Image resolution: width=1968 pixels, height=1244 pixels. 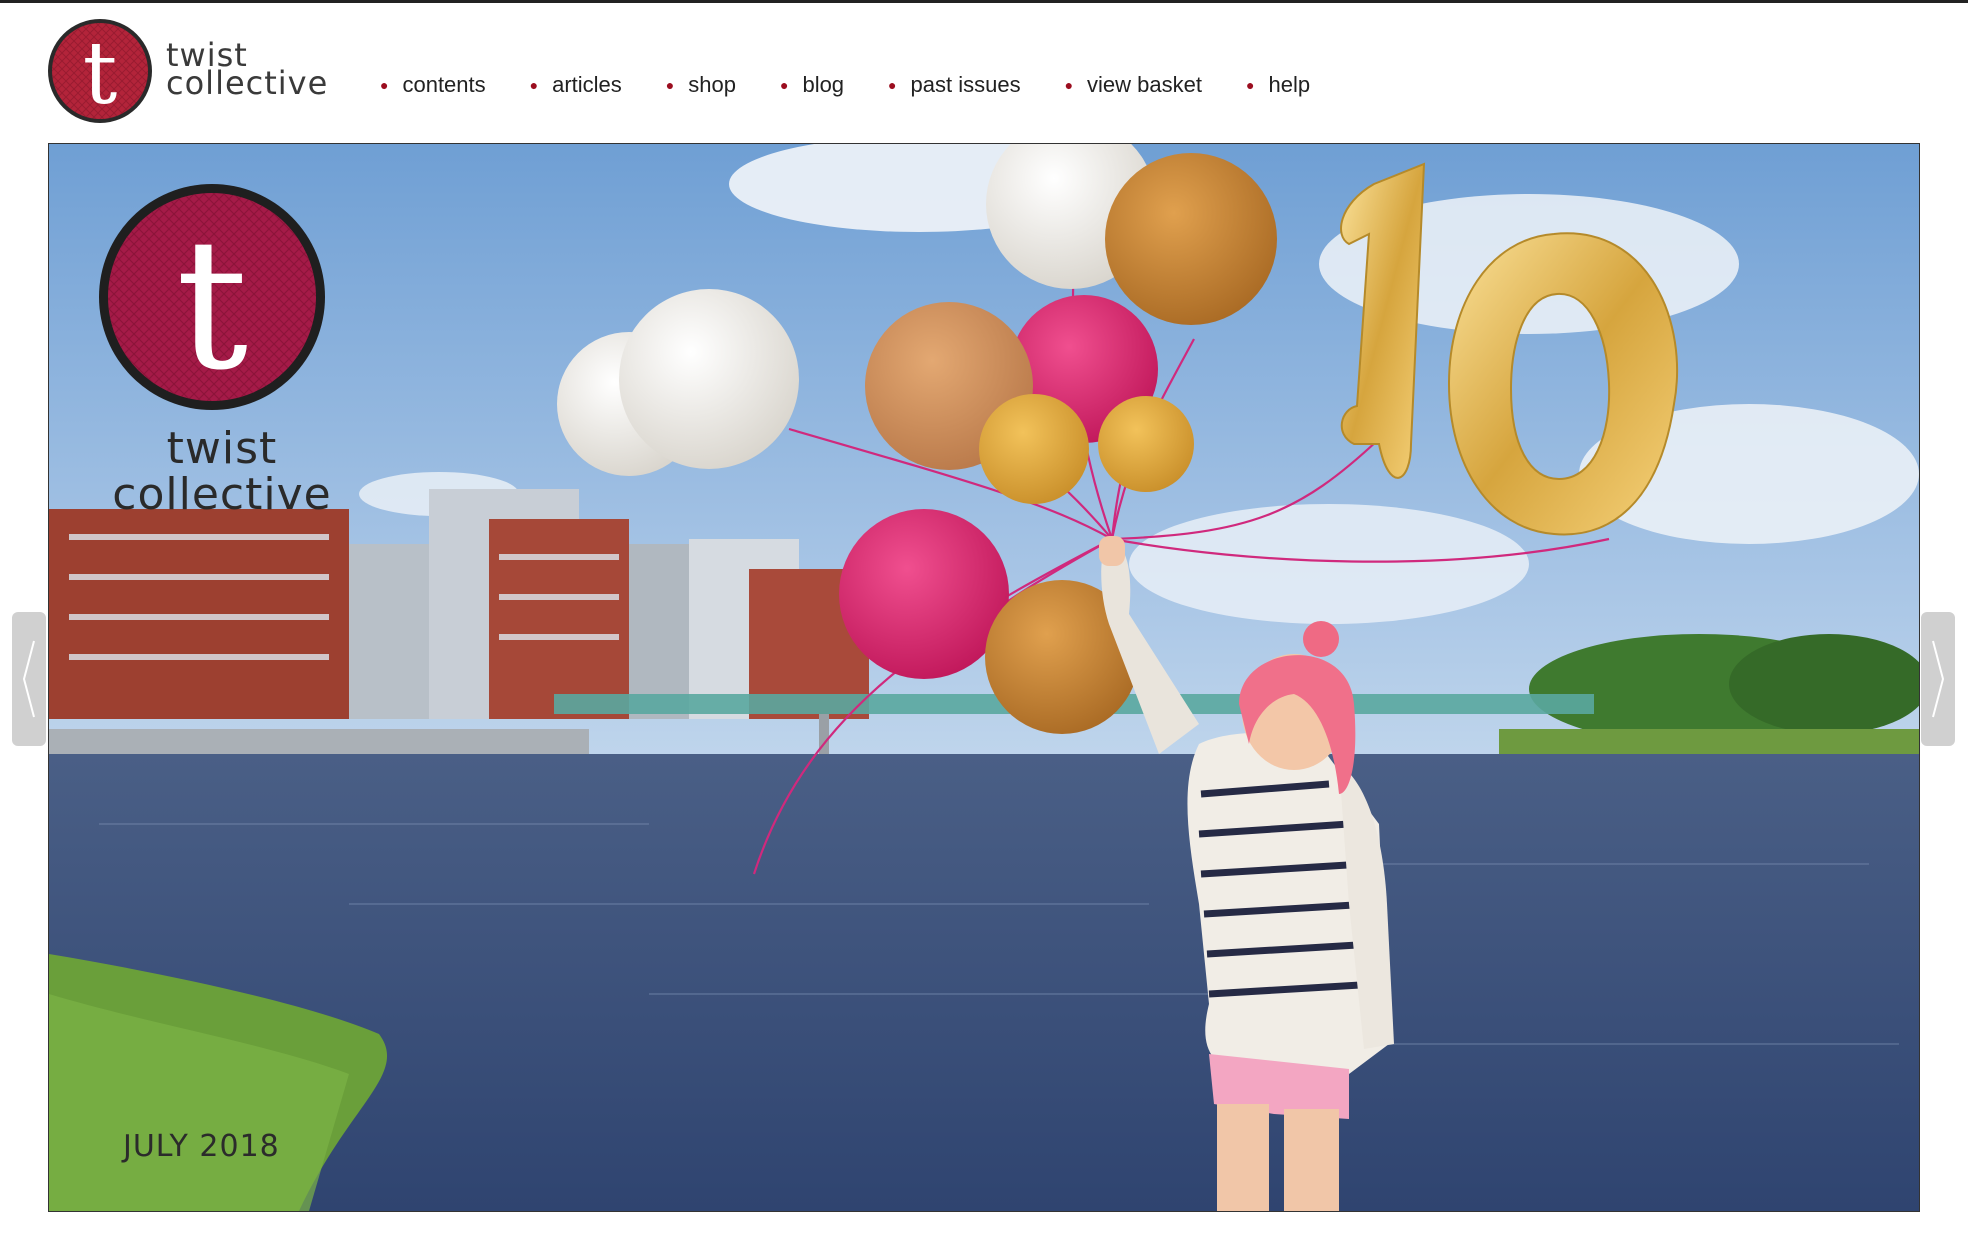 I want to click on slider-next-button, so click(x=1938, y=679).